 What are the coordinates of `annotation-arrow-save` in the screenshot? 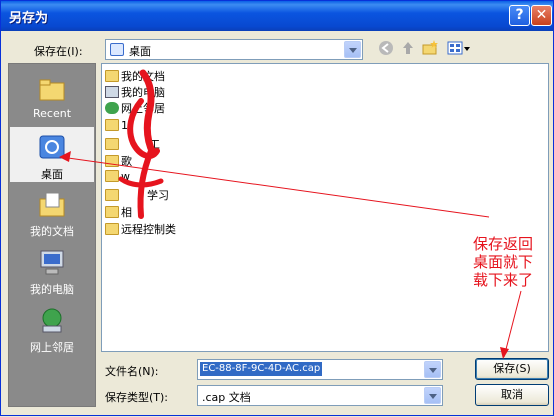 It's located at (512, 324).